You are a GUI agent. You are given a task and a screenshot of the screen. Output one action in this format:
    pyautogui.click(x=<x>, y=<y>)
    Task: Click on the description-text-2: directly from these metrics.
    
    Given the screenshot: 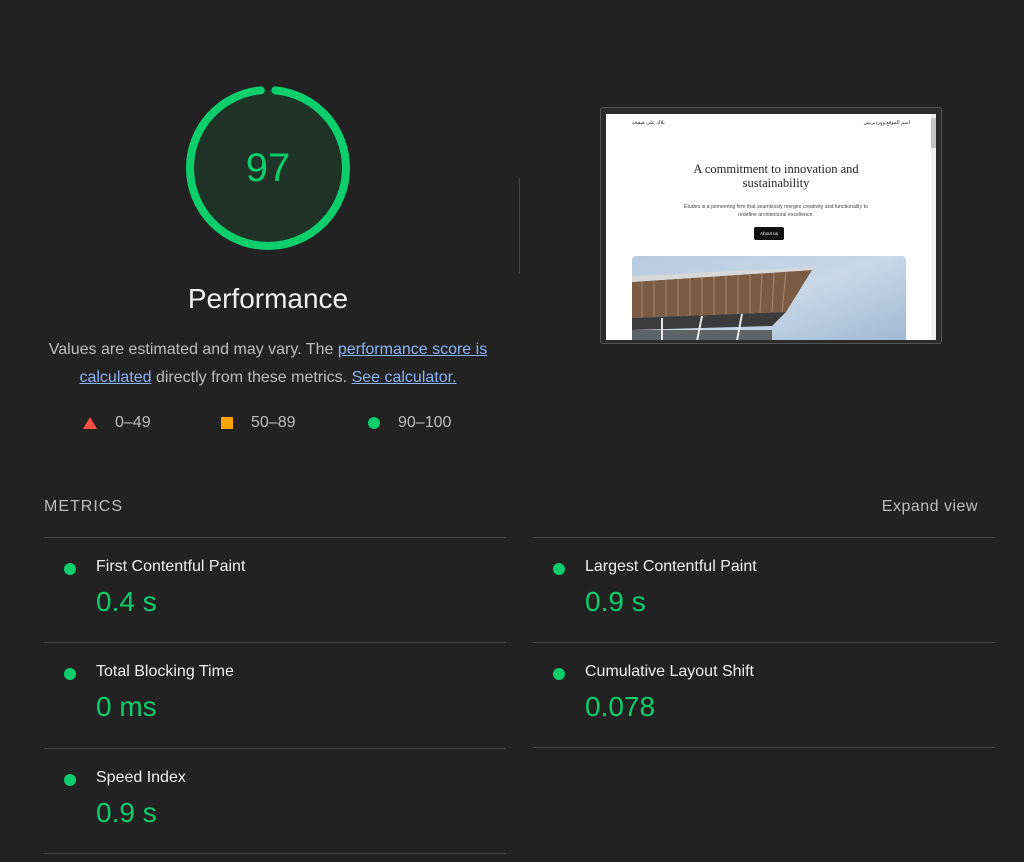 What is the action you would take?
    pyautogui.click(x=251, y=377)
    